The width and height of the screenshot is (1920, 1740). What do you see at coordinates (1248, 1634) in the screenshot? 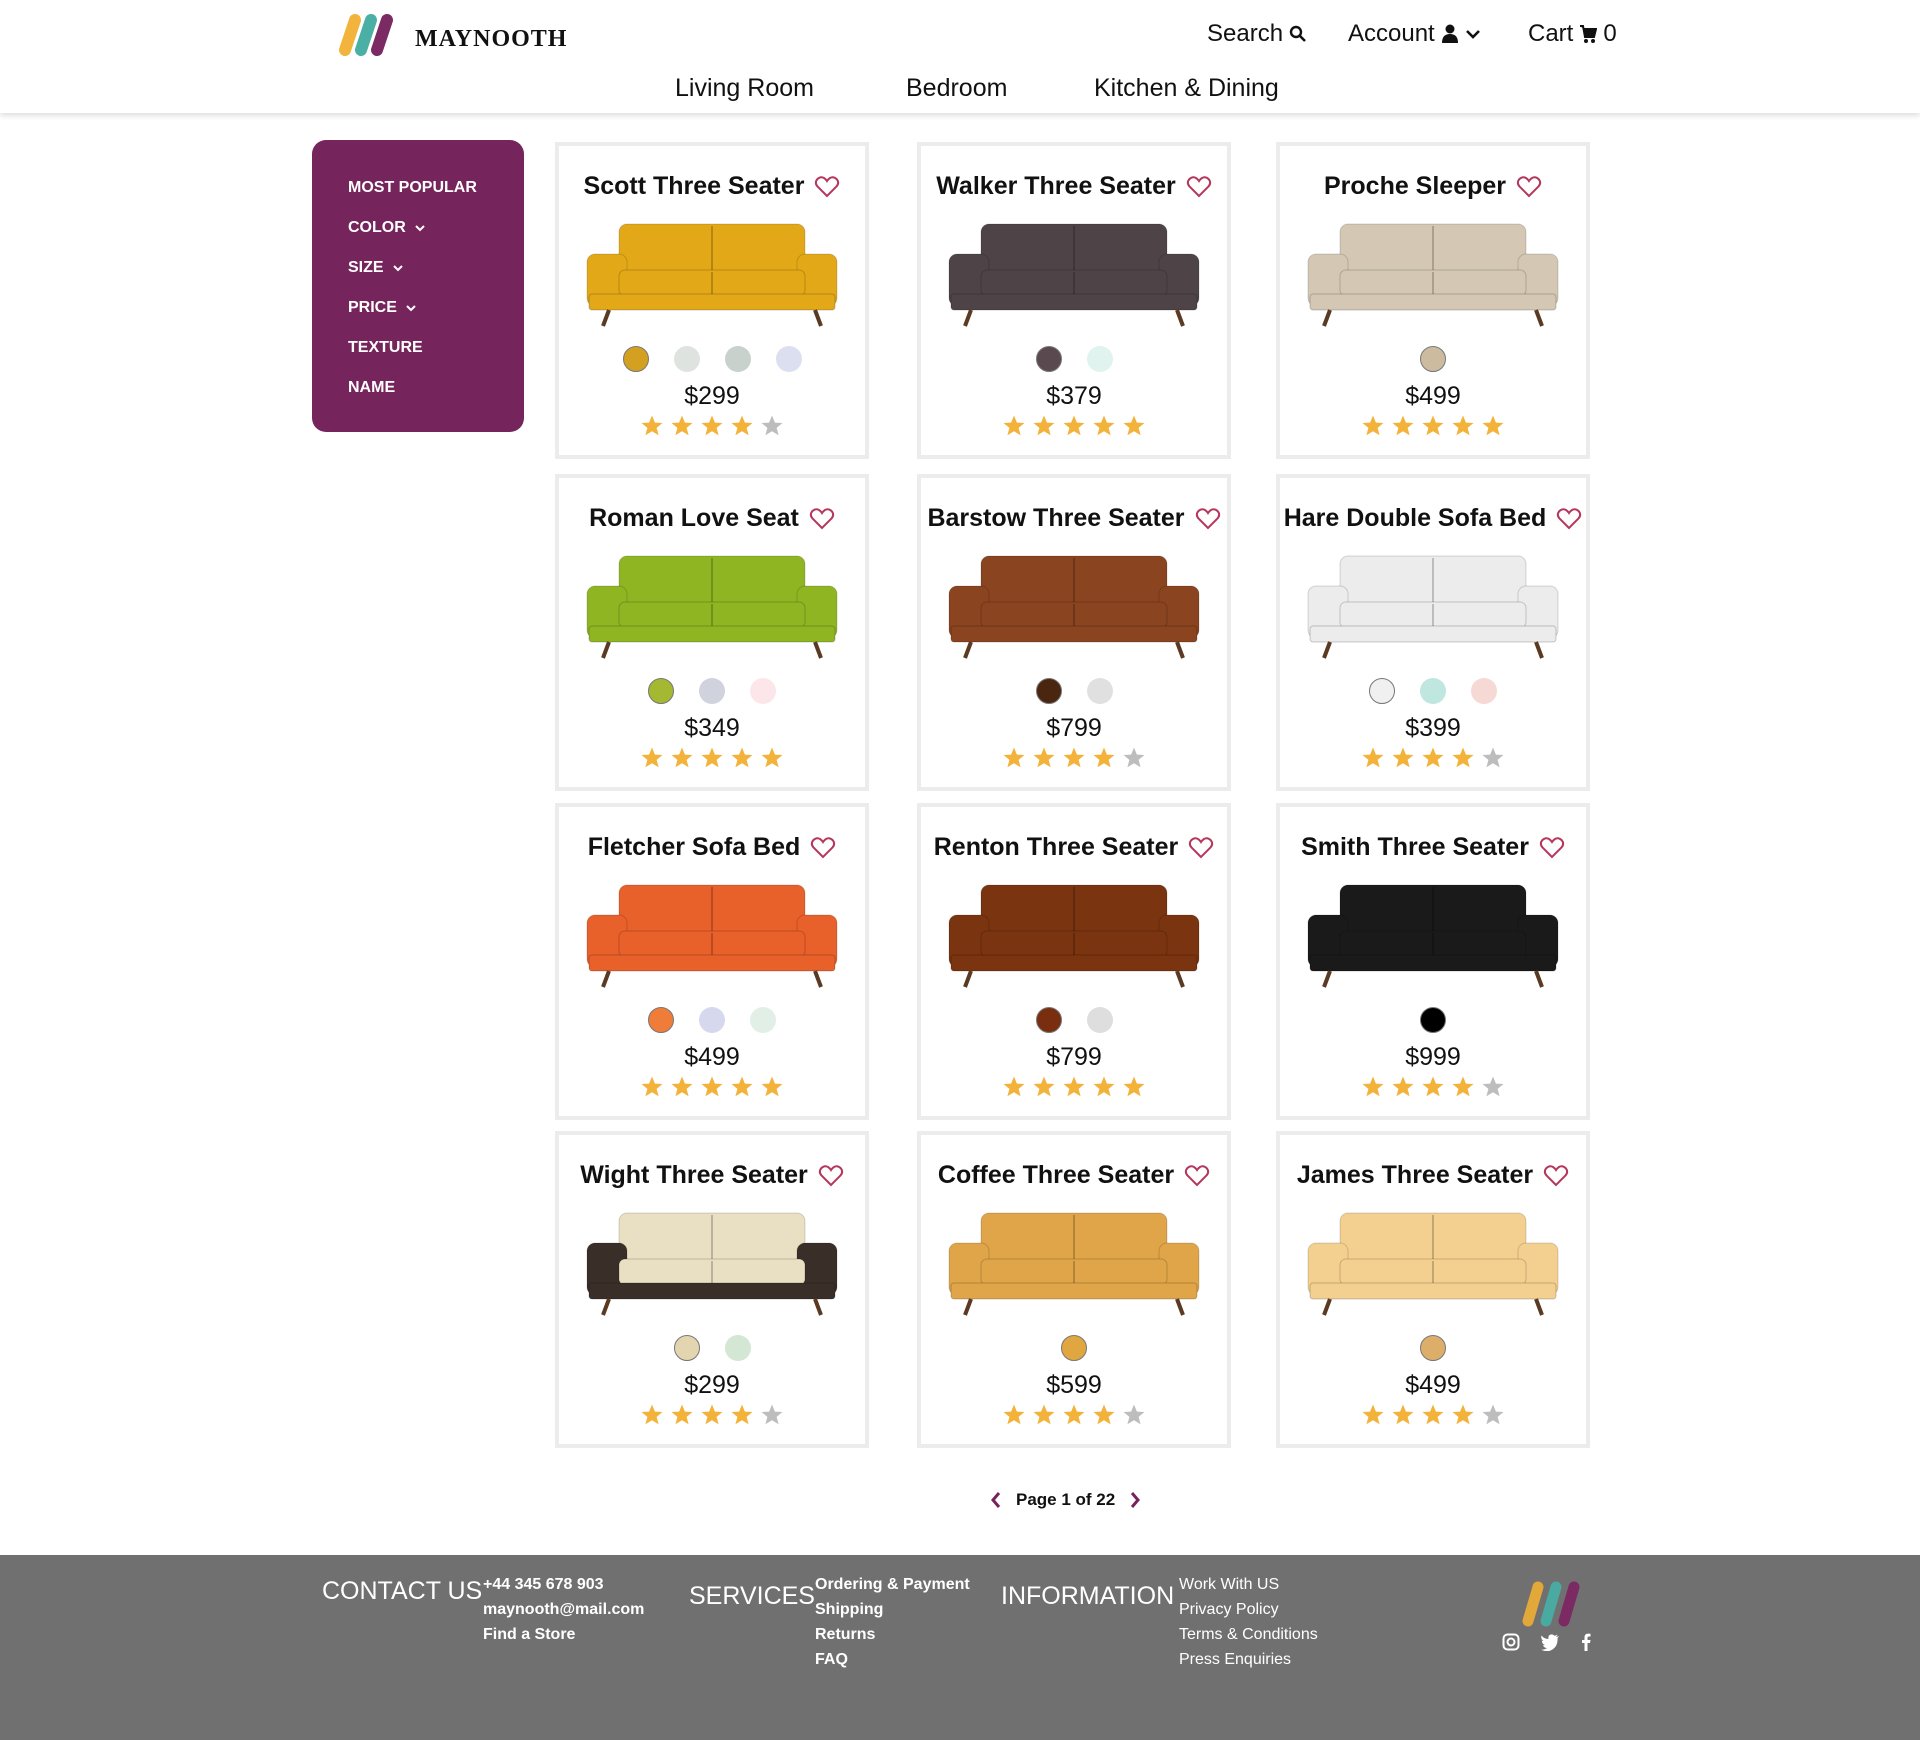
I see `footer-terms: Terms & Conditions` at bounding box center [1248, 1634].